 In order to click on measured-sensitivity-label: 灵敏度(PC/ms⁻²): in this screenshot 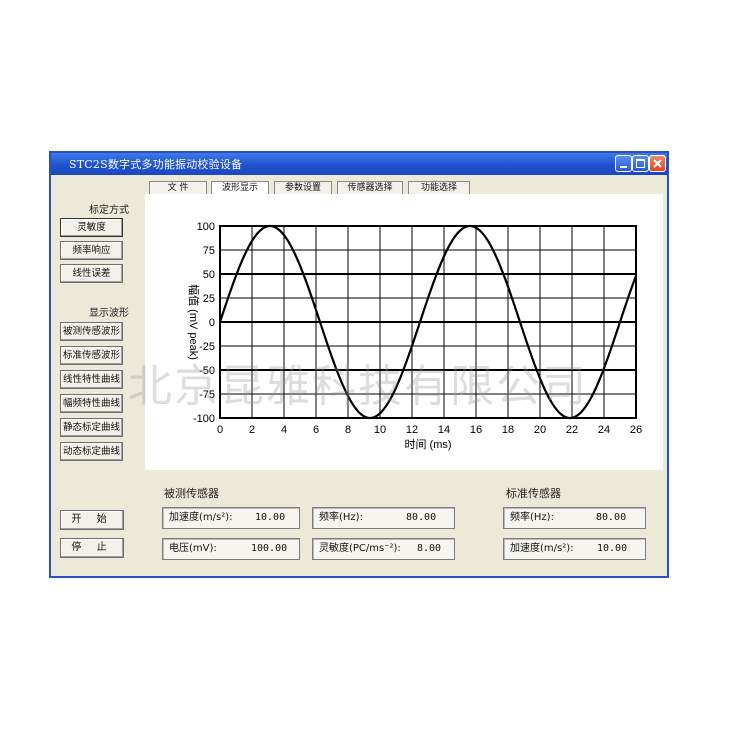, I will do `click(360, 548)`.